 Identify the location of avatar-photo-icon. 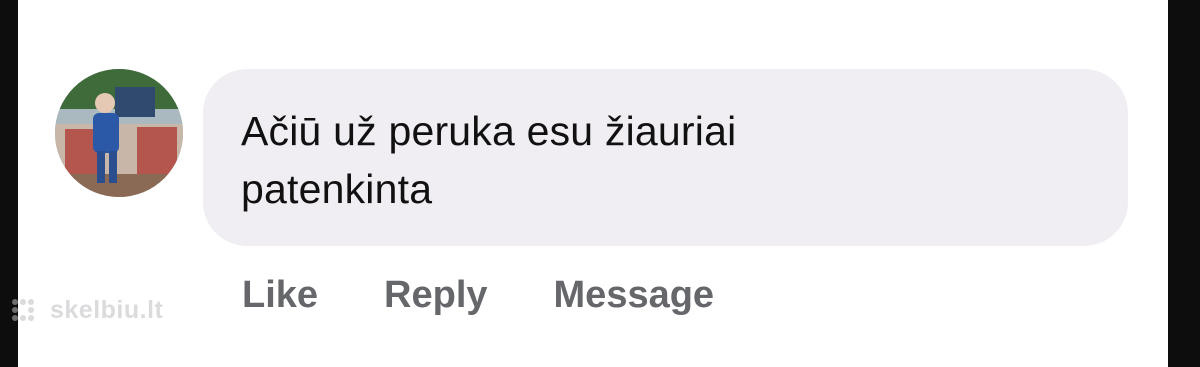
(119, 133).